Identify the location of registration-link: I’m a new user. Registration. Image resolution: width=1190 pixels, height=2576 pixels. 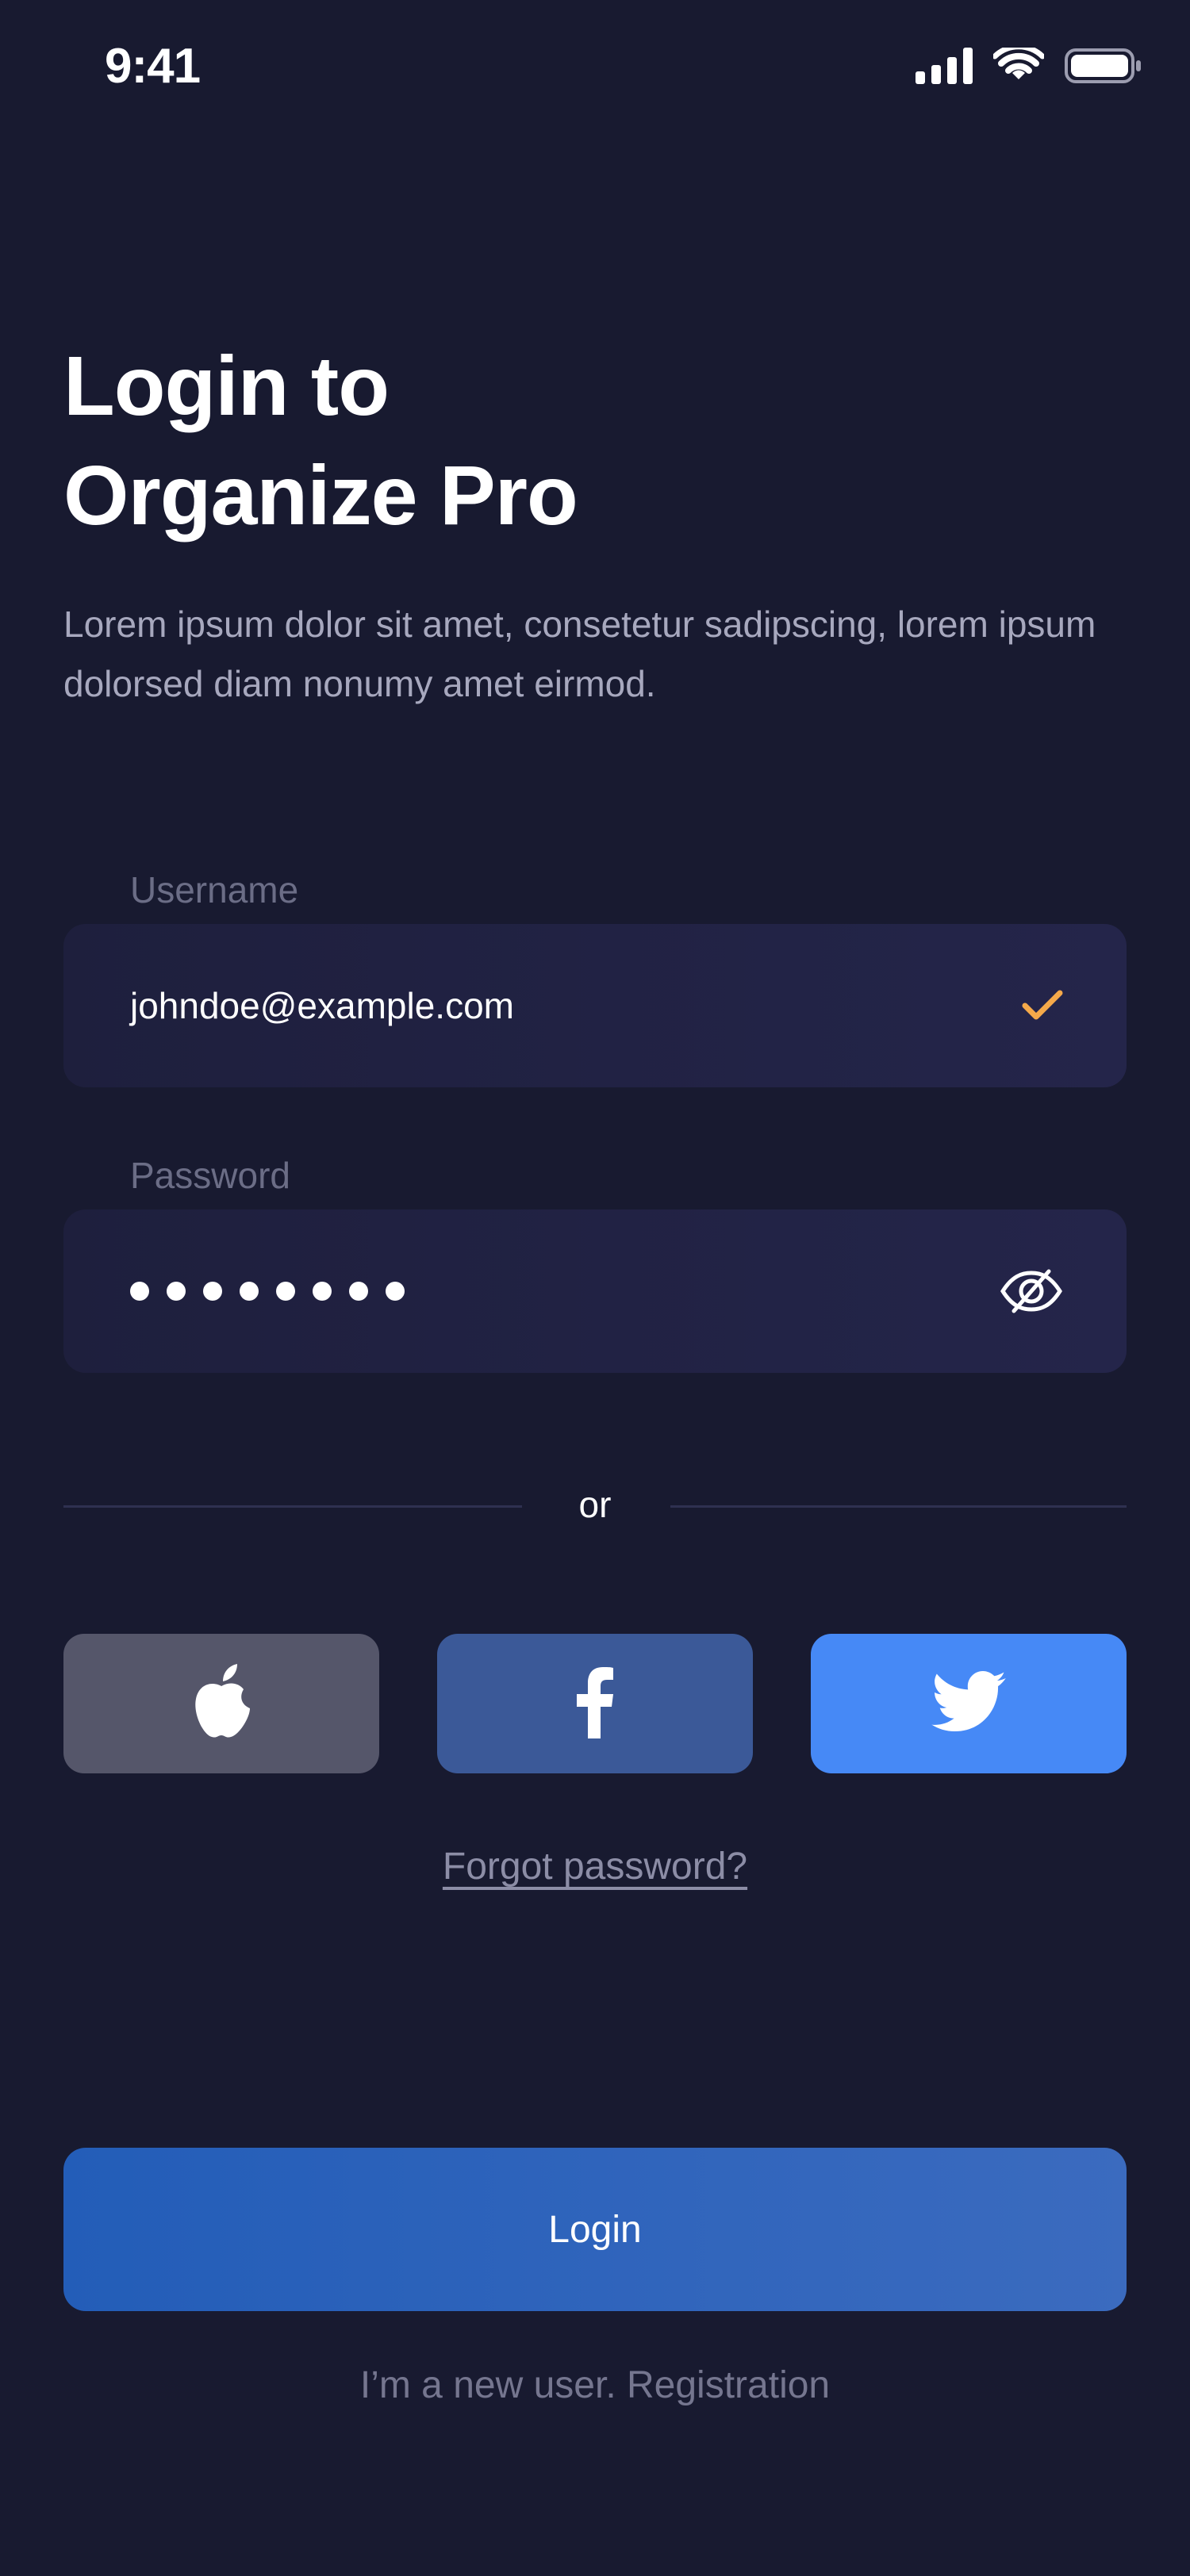
(595, 2385).